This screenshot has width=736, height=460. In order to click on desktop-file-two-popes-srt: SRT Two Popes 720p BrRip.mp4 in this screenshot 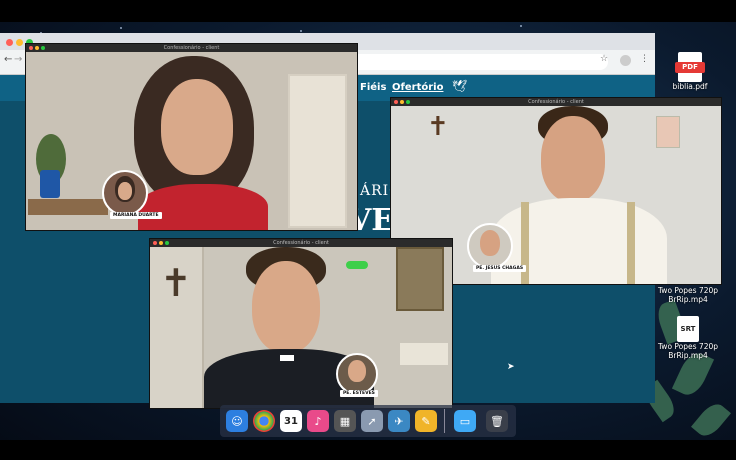, I will do `click(688, 338)`.